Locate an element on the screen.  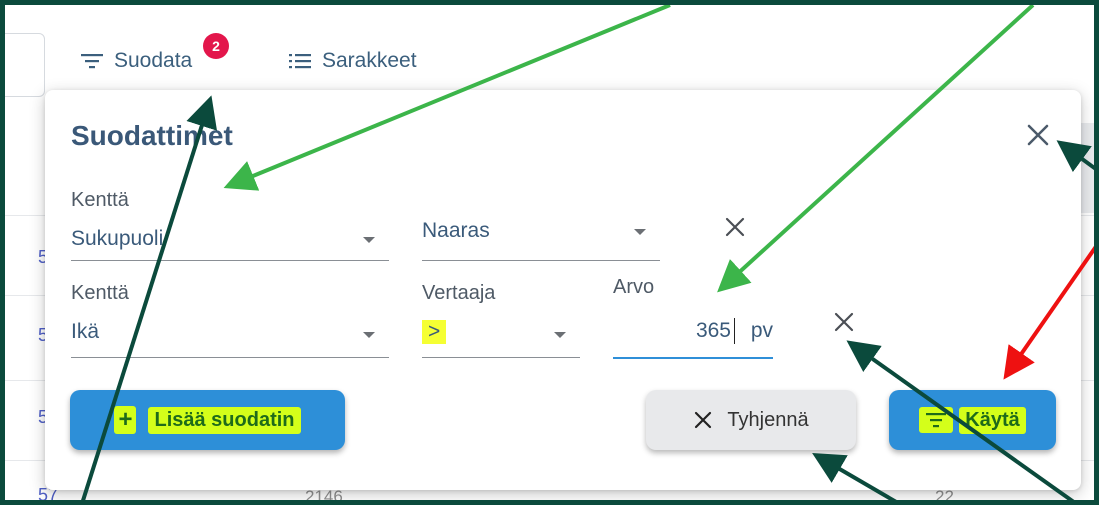
filter-label: Suodata is located at coordinates (153, 60).